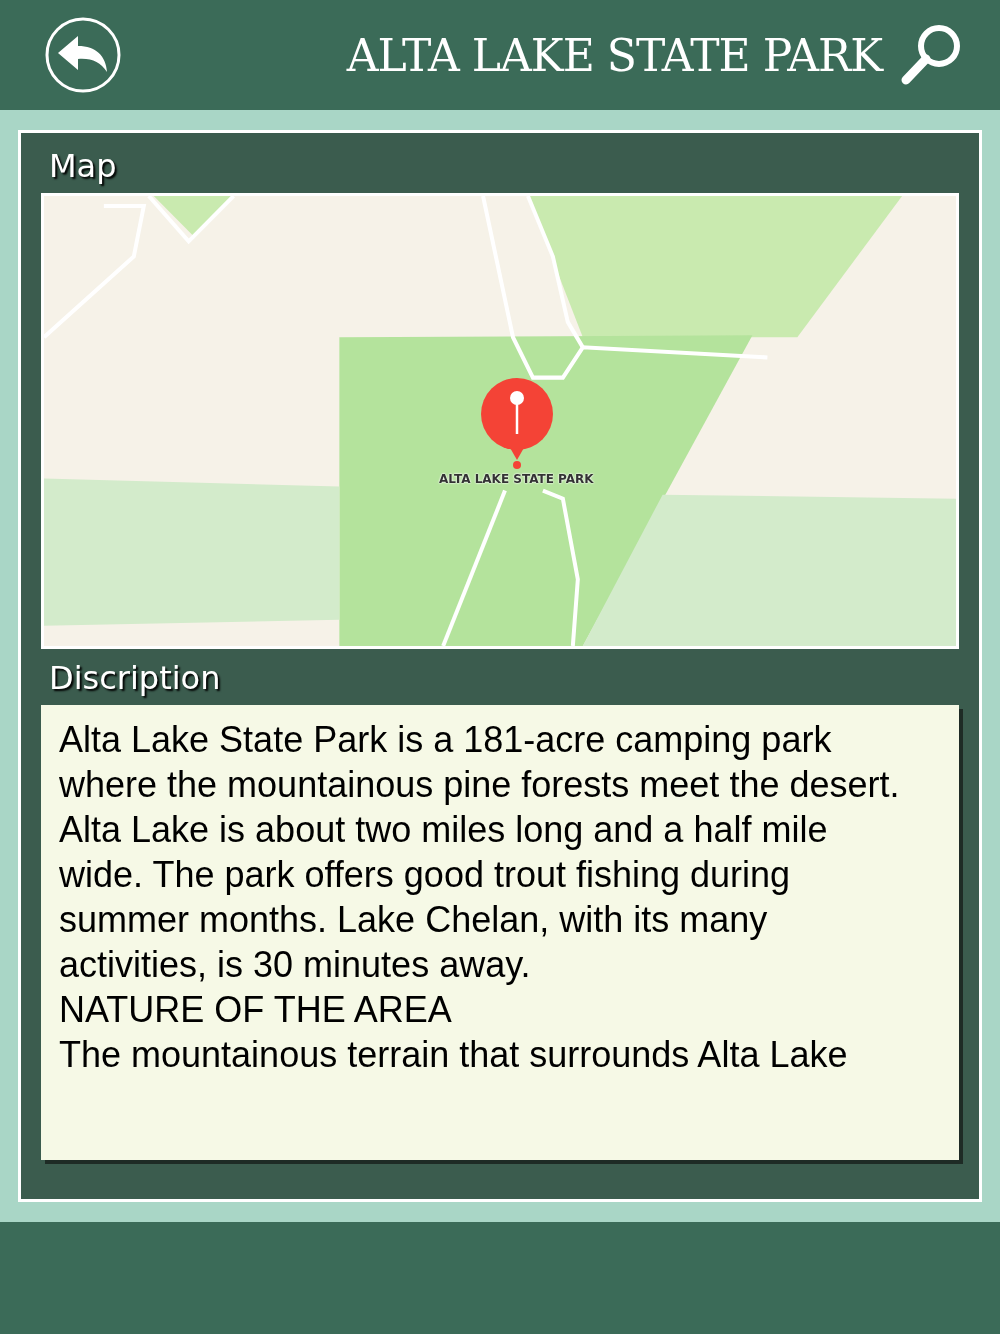 The height and width of the screenshot is (1334, 1000). I want to click on section-heading: Discription, so click(135, 678).